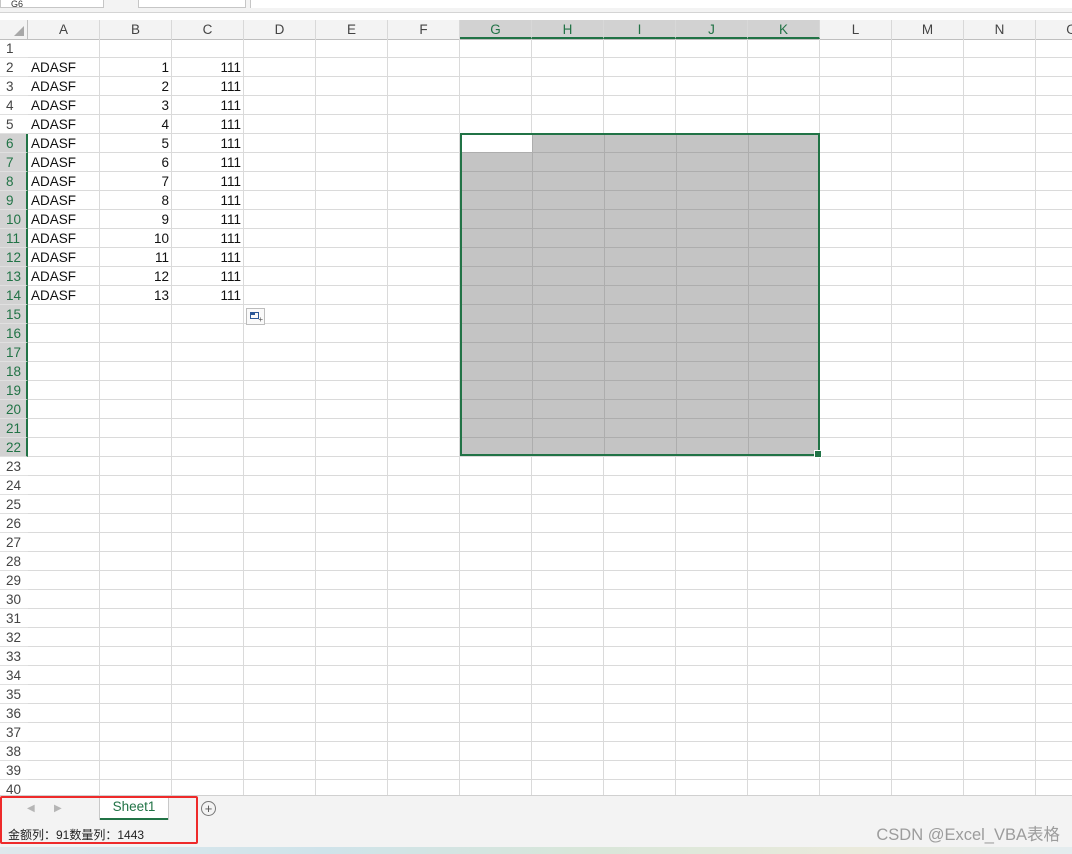 The height and width of the screenshot is (854, 1072). I want to click on cell-c8: 111, so click(207, 181).